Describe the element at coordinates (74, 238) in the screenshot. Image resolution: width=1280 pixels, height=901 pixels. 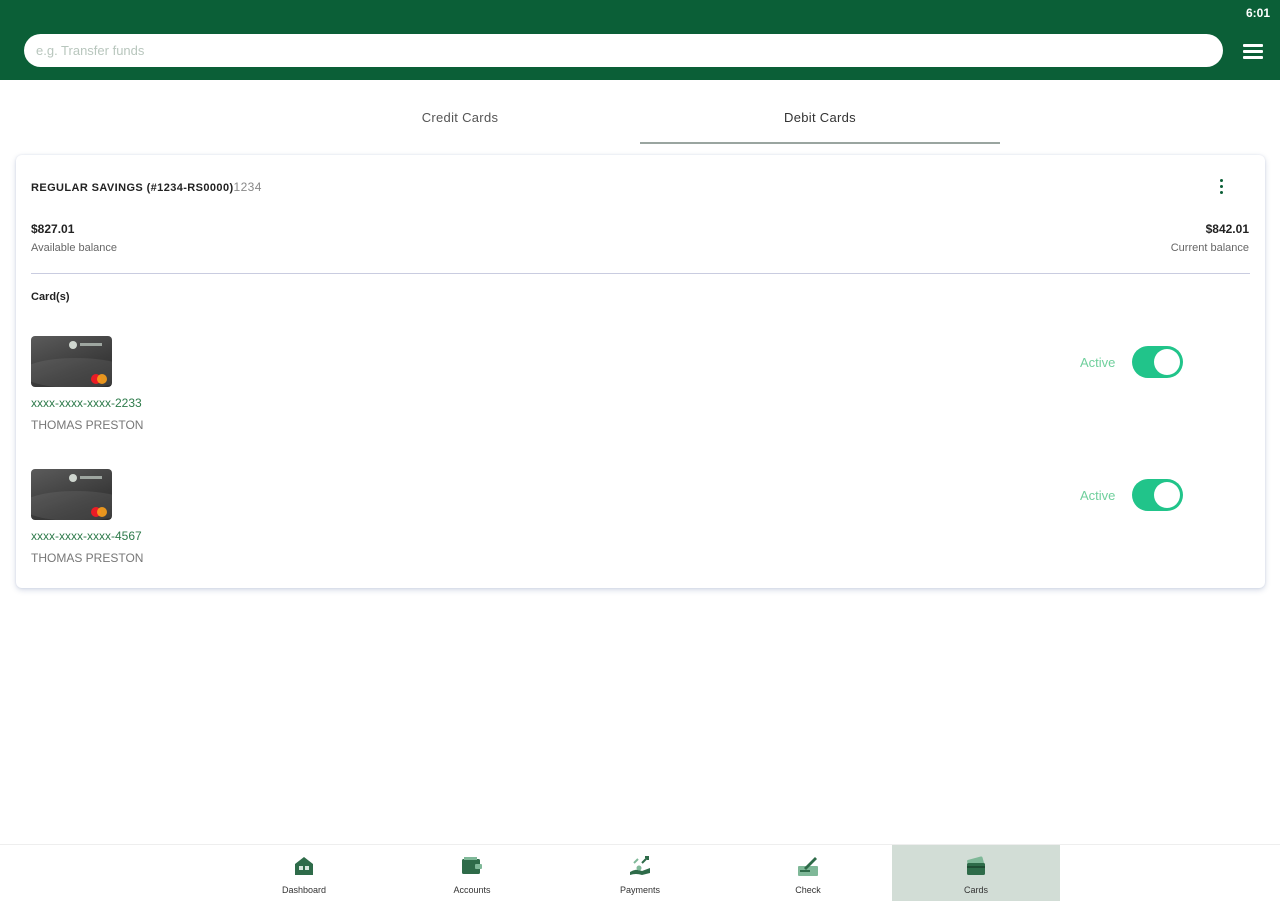
I see `available-balance: $827.01 Available balance` at that location.